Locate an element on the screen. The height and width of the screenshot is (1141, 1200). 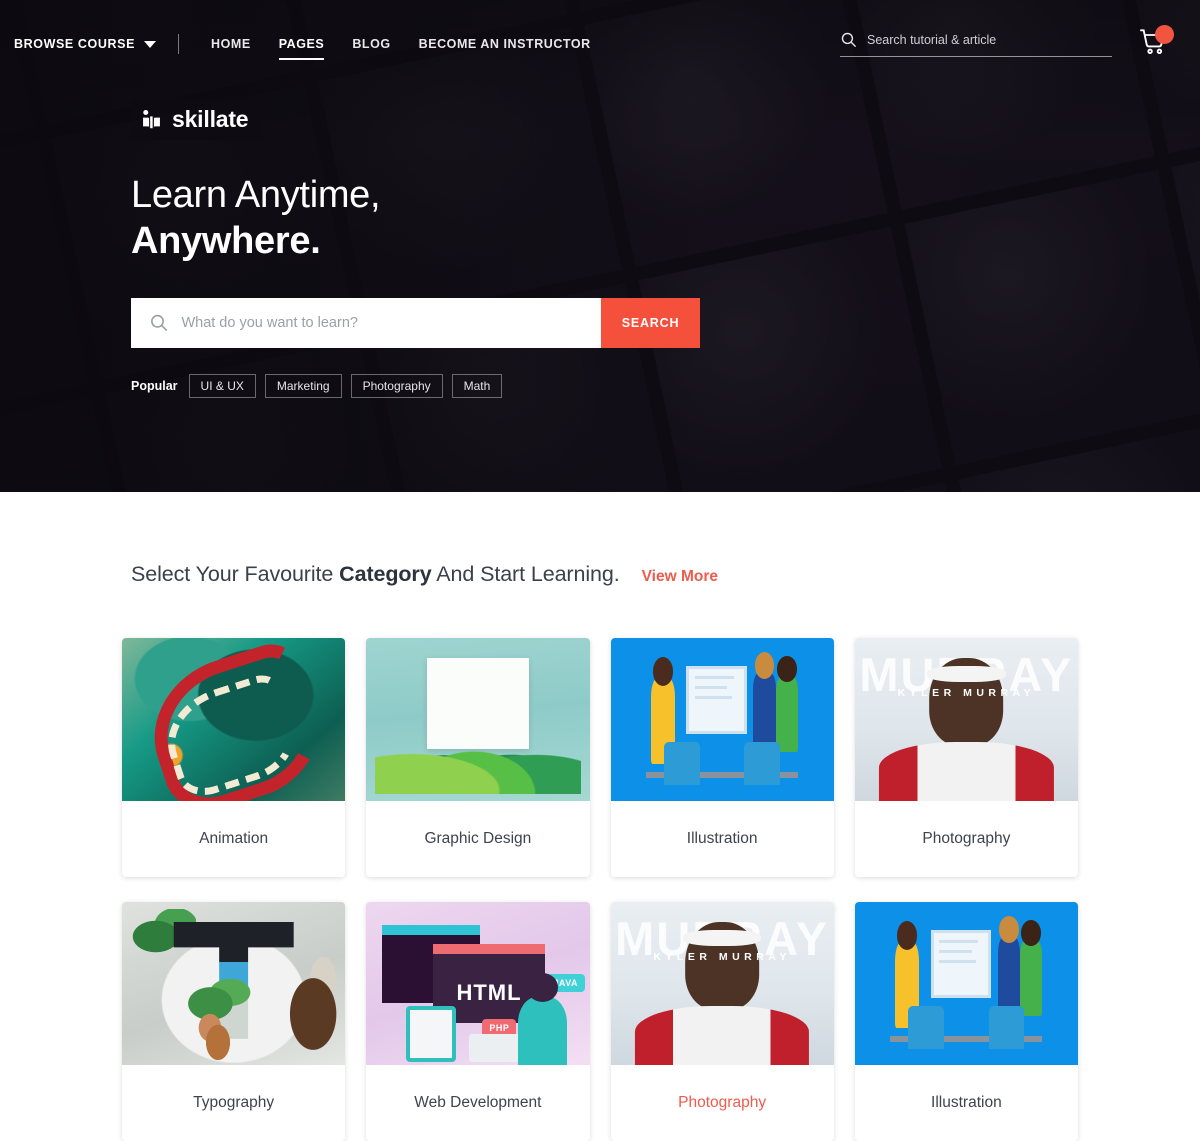
category-card-label: Animation is located at coordinates (234, 838).